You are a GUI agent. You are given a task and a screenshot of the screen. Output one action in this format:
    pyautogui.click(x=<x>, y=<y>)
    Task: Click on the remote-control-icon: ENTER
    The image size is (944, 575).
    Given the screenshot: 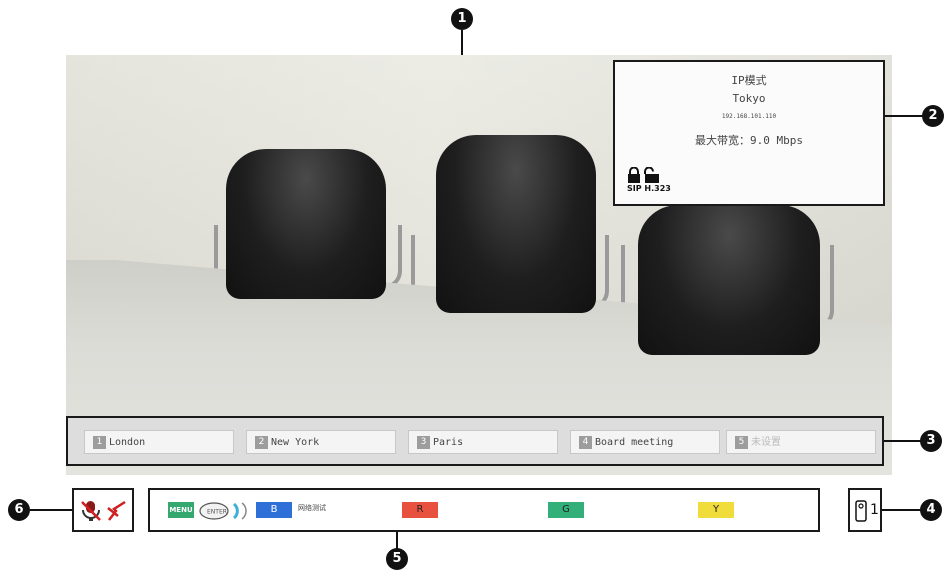 What is the action you would take?
    pyautogui.click(x=223, y=511)
    